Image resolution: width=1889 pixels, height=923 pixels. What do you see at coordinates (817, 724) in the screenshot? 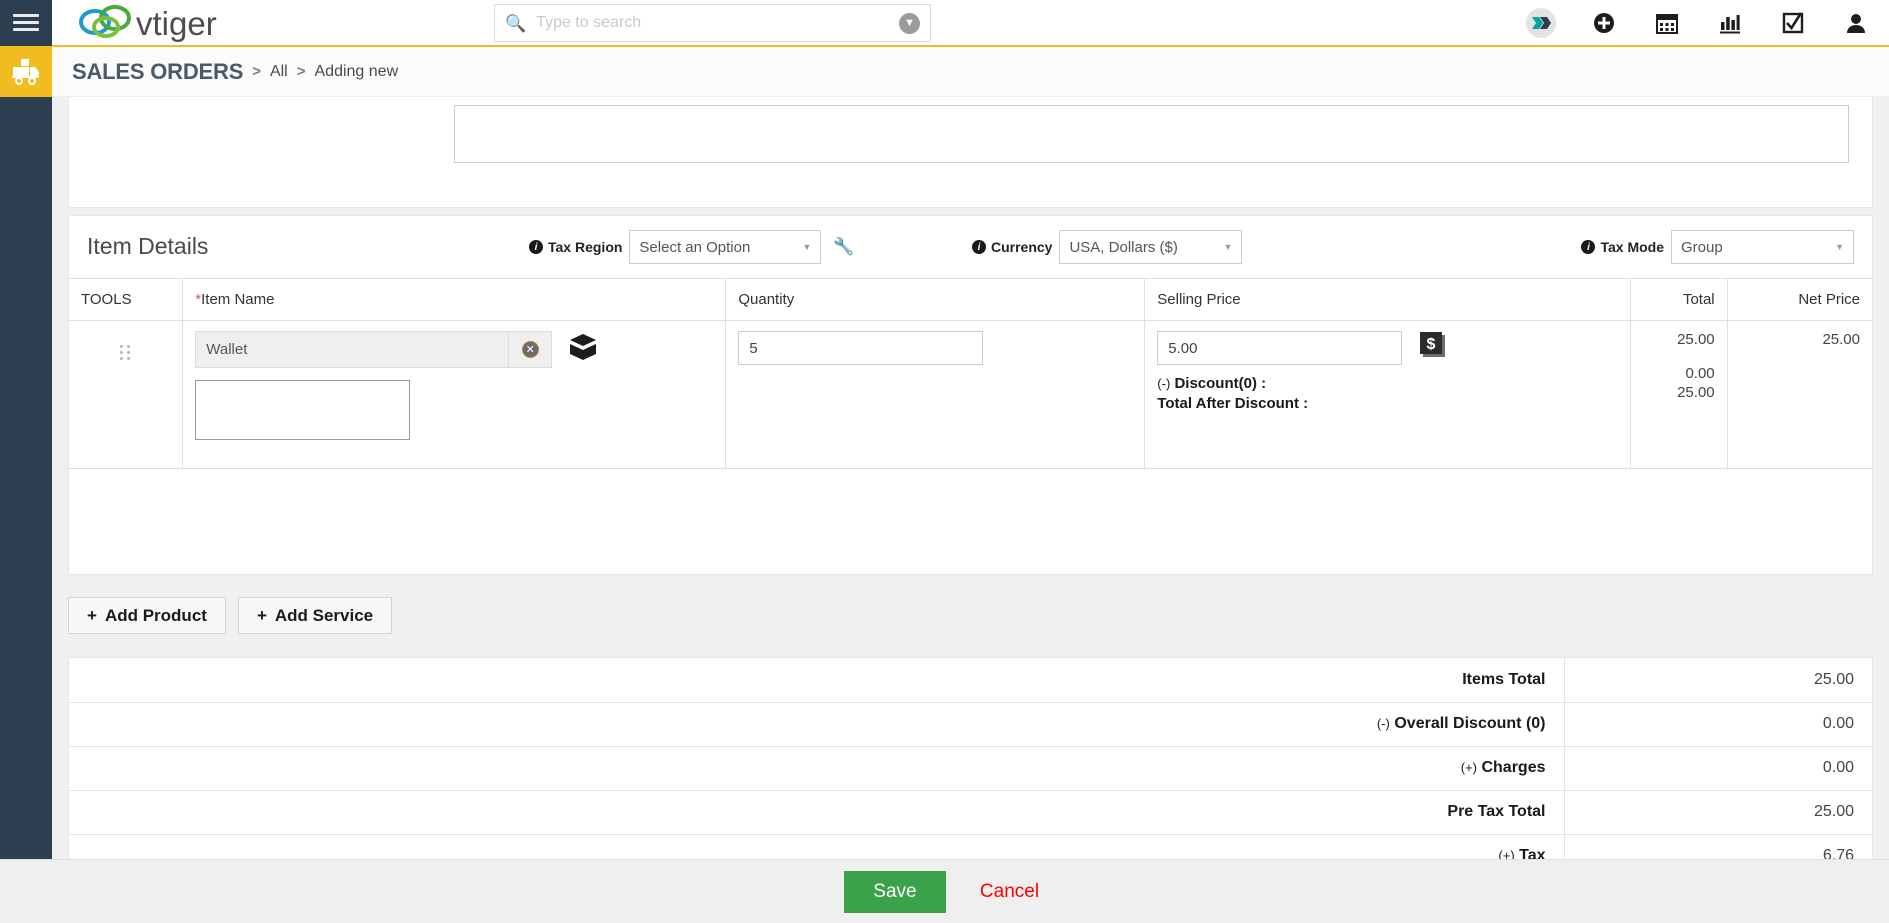
I see `summary-label: (-) Overall Discount (0)` at bounding box center [817, 724].